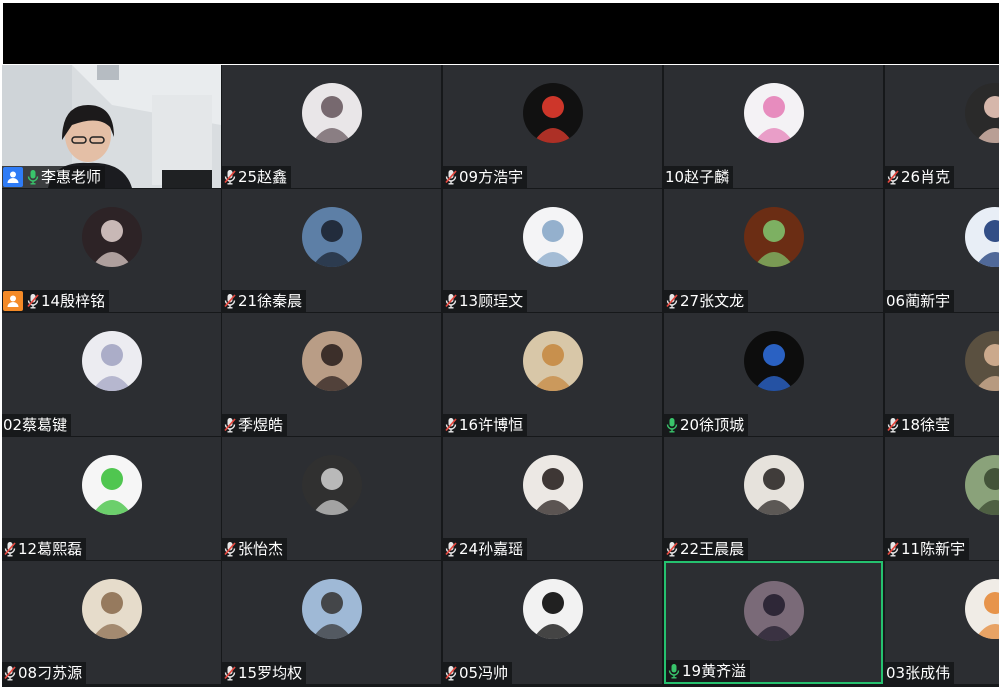 The image size is (999, 692). Describe the element at coordinates (44, 673) in the screenshot. I see `participant-nameplate: 08刁苏源` at that location.